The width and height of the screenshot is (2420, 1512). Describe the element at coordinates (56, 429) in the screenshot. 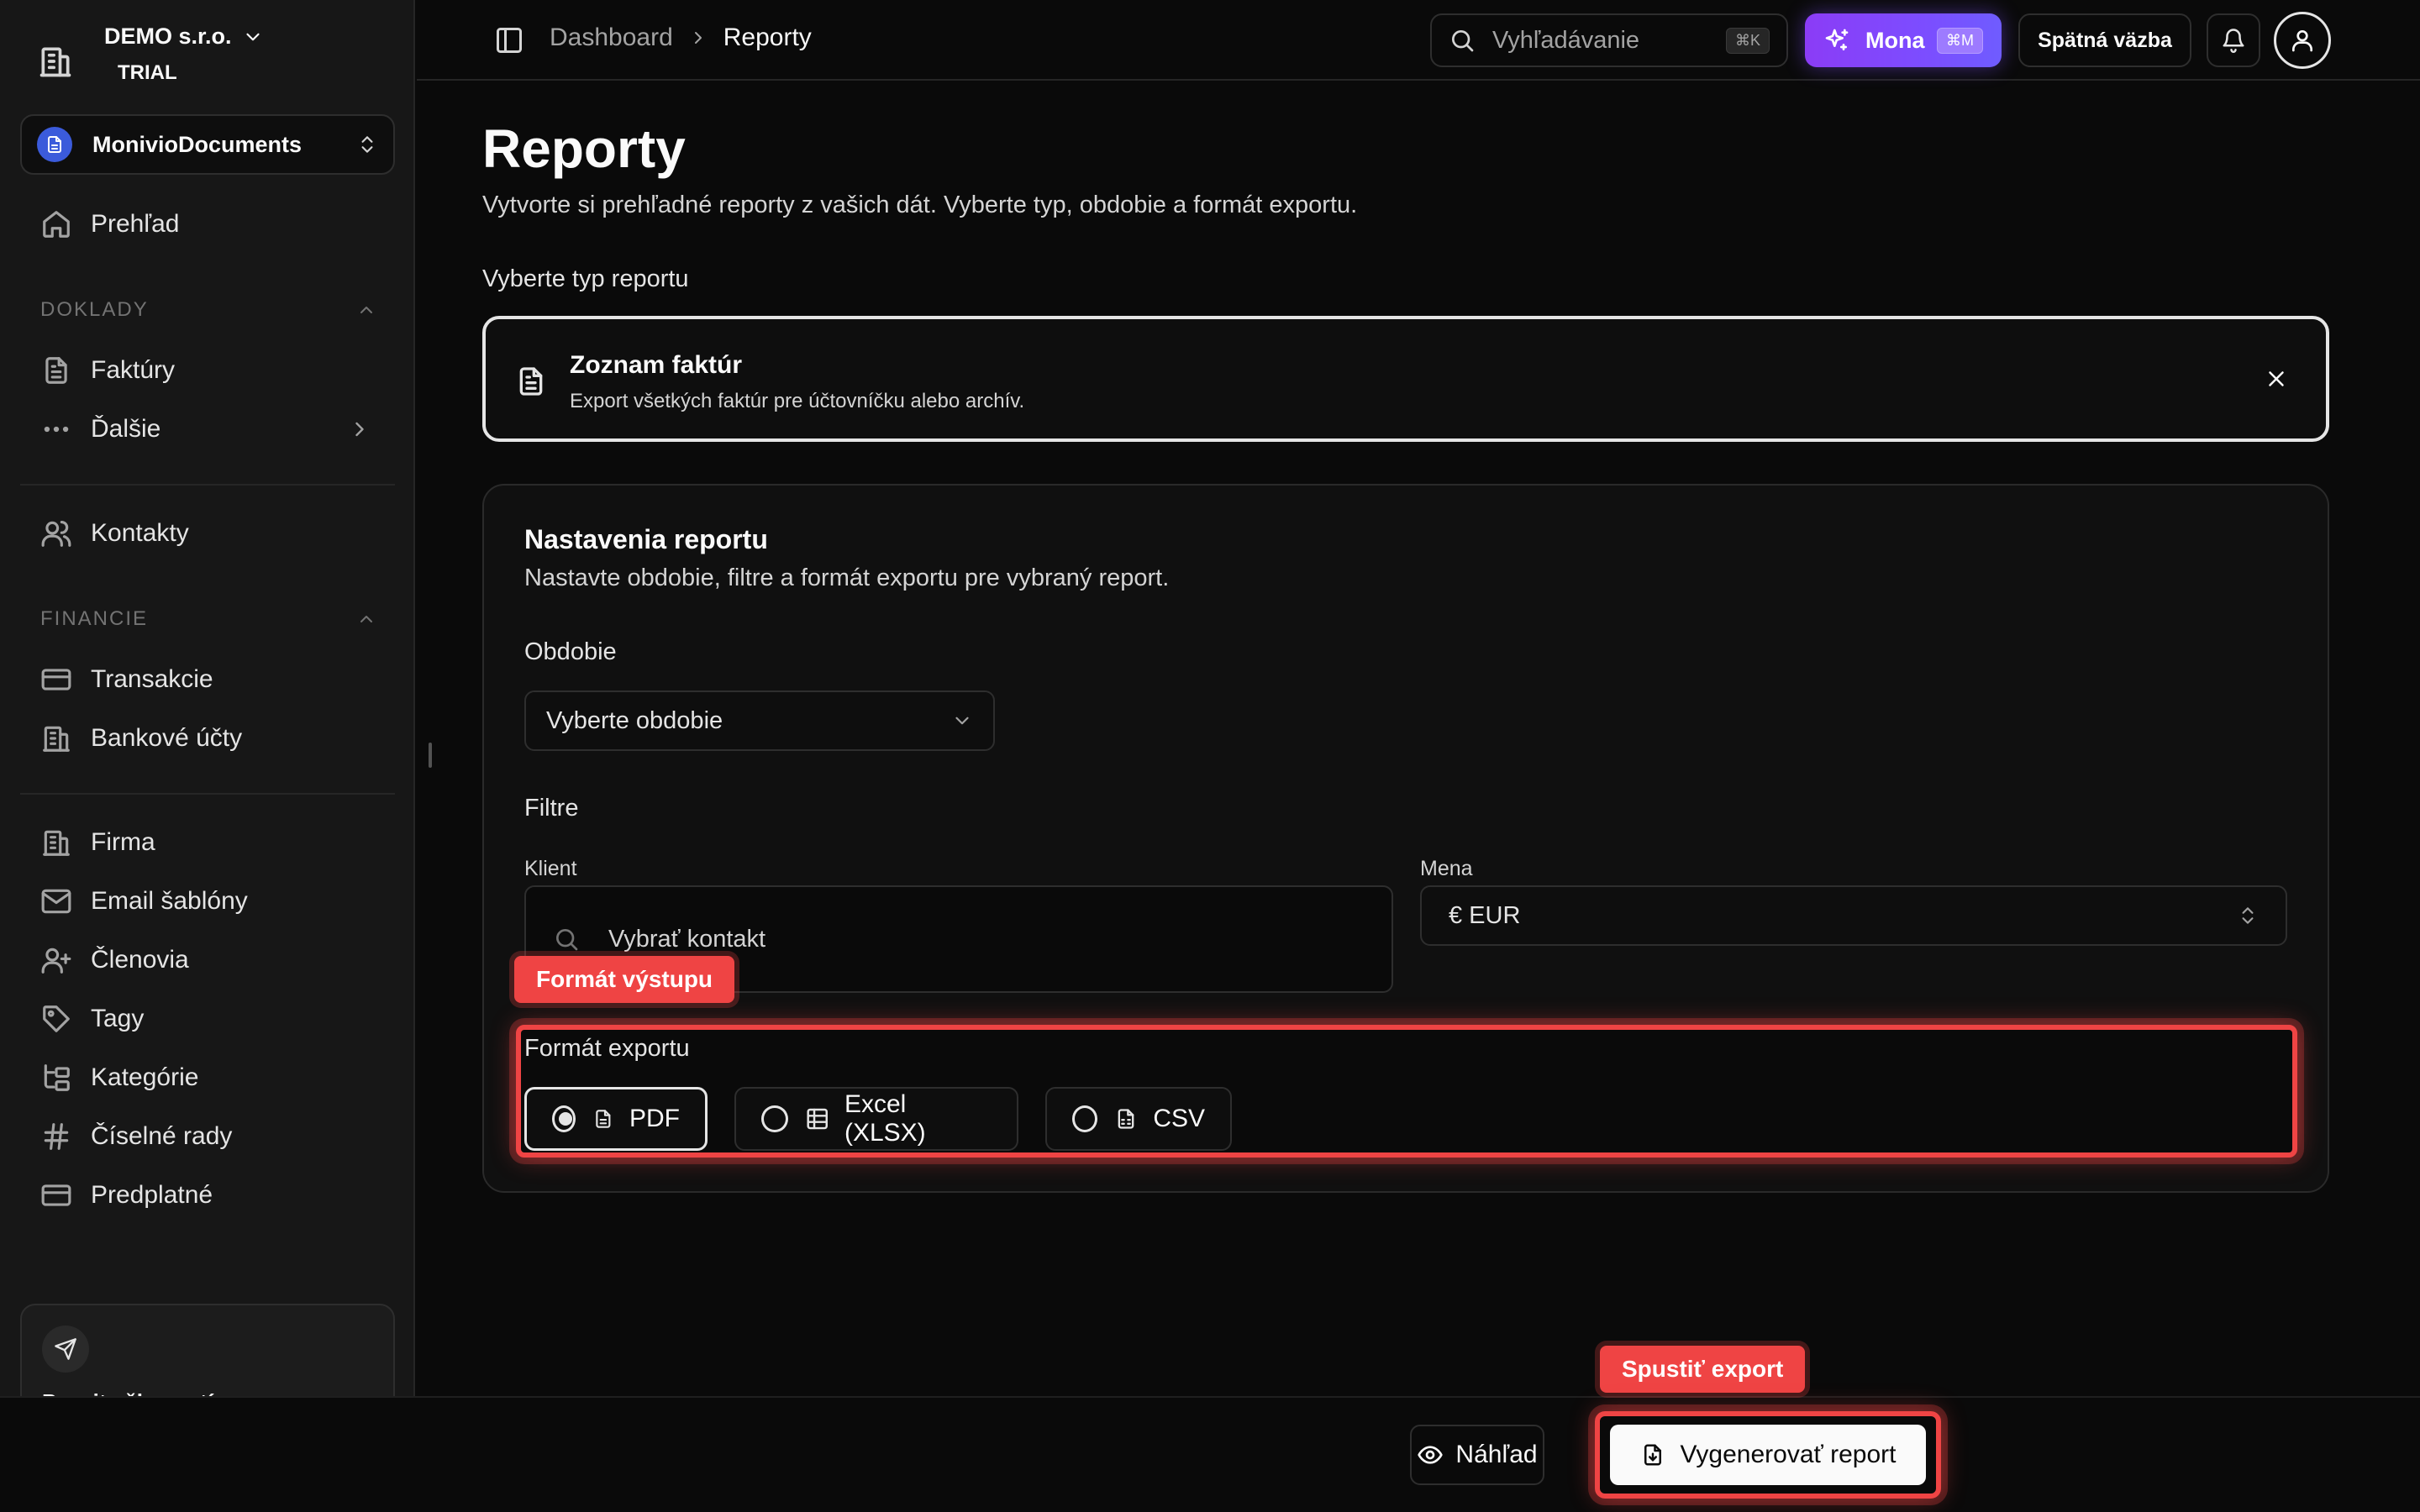

I see `more-horizontal-icon` at that location.